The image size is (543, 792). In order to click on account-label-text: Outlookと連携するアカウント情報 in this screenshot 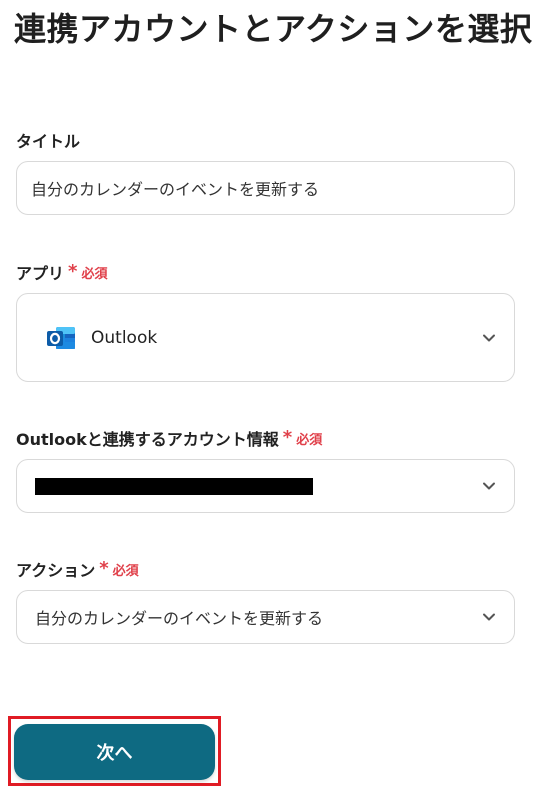, I will do `click(147, 439)`.